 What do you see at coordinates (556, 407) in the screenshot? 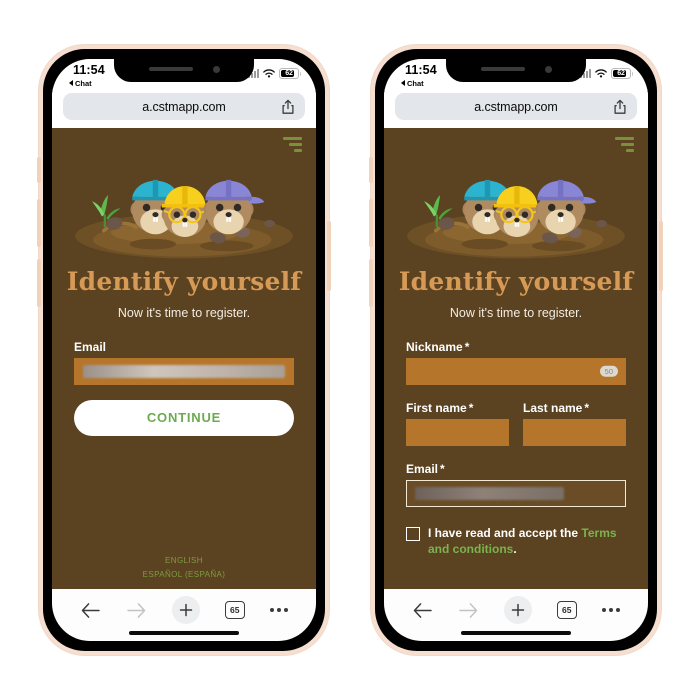
I see `last-name-label: Last name *` at bounding box center [556, 407].